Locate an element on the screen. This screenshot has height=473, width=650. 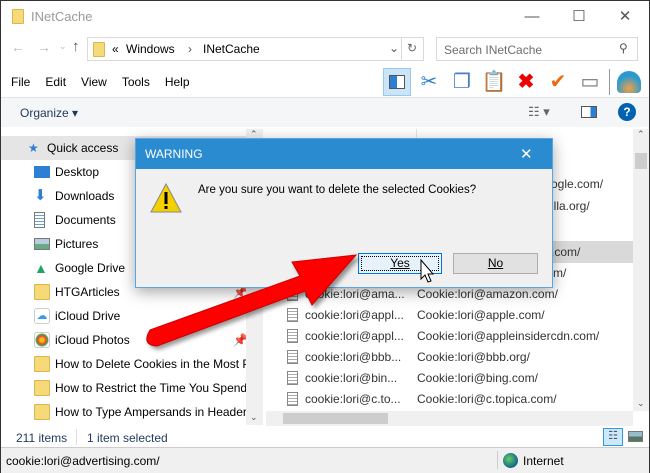
view-options-icon: ☷ ▾ is located at coordinates (539, 112).